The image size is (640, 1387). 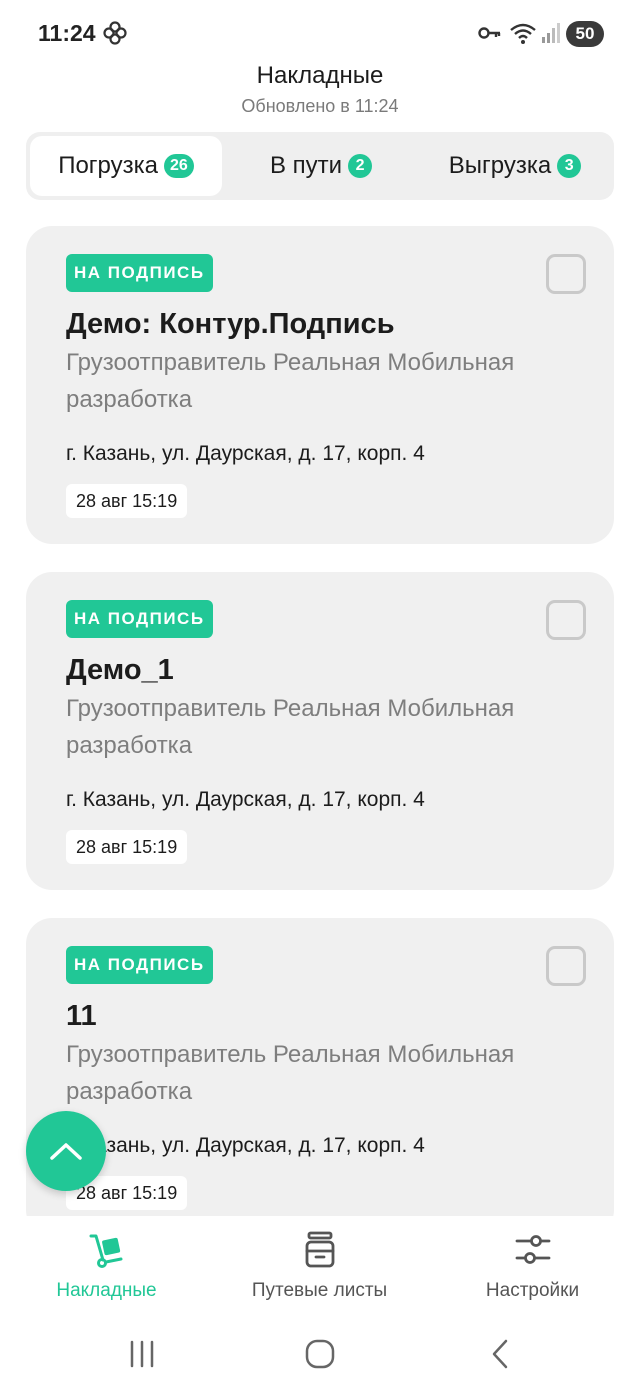 What do you see at coordinates (142, 1354) in the screenshot?
I see `recent-apps-icon` at bounding box center [142, 1354].